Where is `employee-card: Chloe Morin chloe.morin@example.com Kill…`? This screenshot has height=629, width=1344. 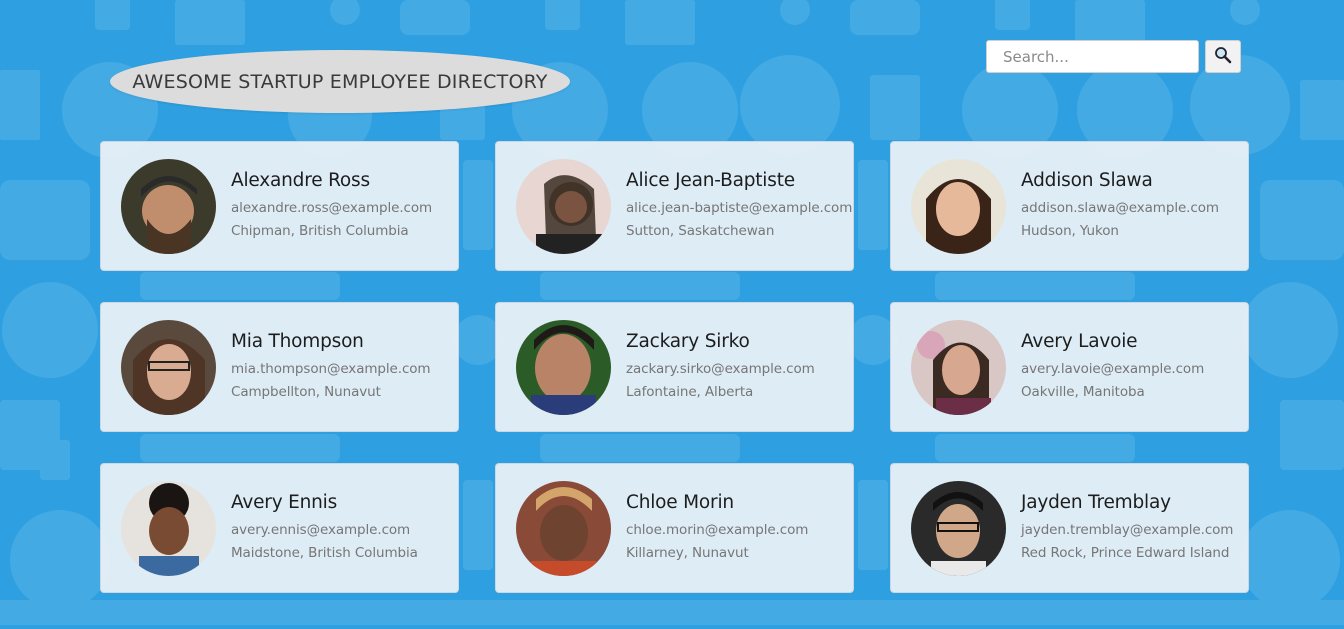
employee-card: Chloe Morin chloe.morin@example.com Kill… is located at coordinates (674, 528).